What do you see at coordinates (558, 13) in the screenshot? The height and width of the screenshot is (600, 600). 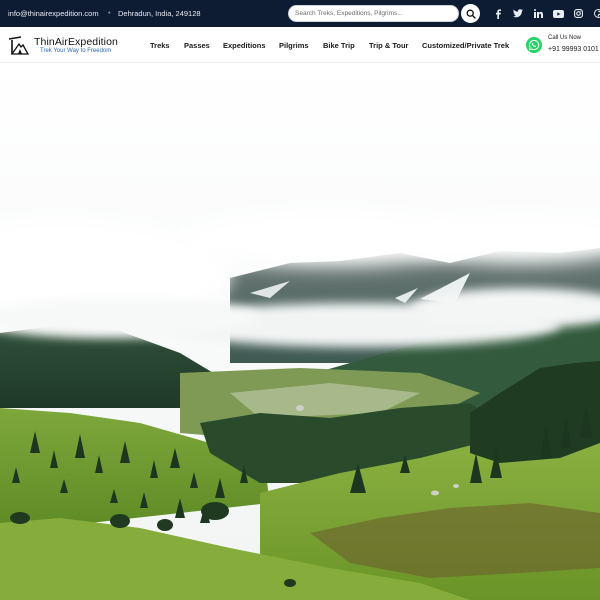 I see `youtube-icon` at bounding box center [558, 13].